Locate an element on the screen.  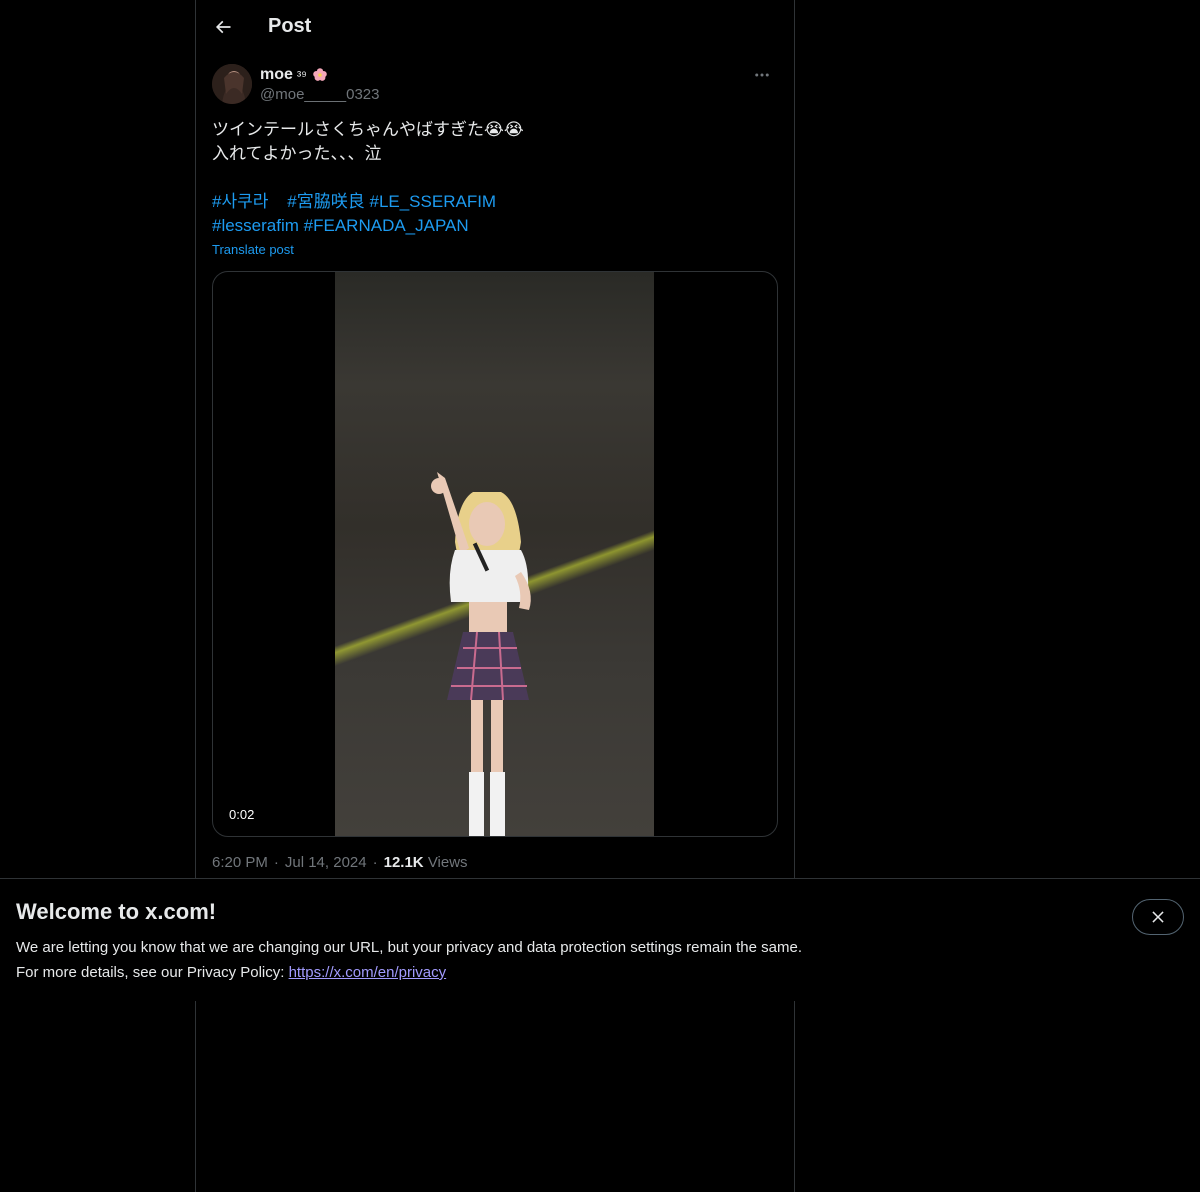
hashtag-line: #사쿠라 #宮脇咲良 #LE_SSERAFIM is located at coordinates (495, 202).